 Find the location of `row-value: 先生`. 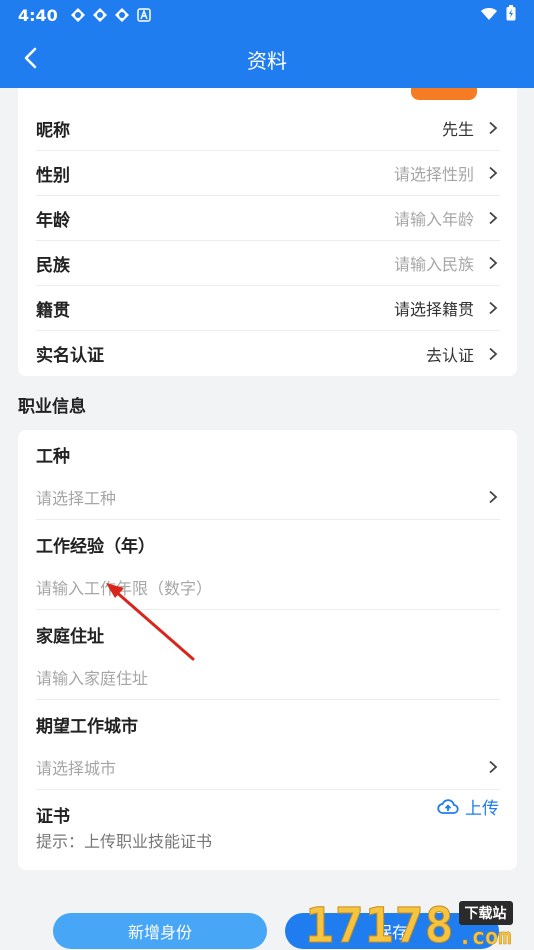

row-value: 先生 is located at coordinates (457, 129).